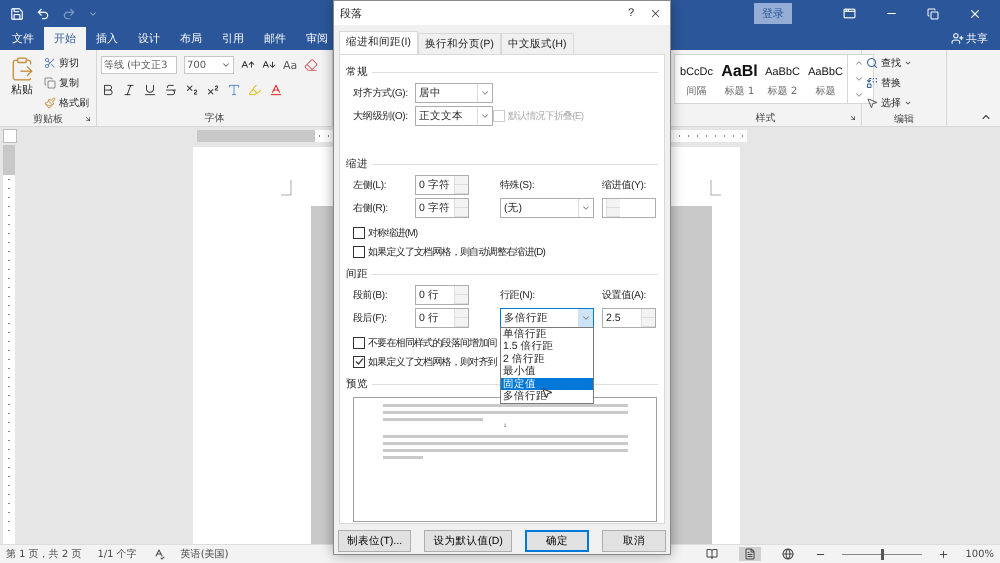  Describe the element at coordinates (556, 541) in the screenshot. I see `dialog-button: 确定` at that location.